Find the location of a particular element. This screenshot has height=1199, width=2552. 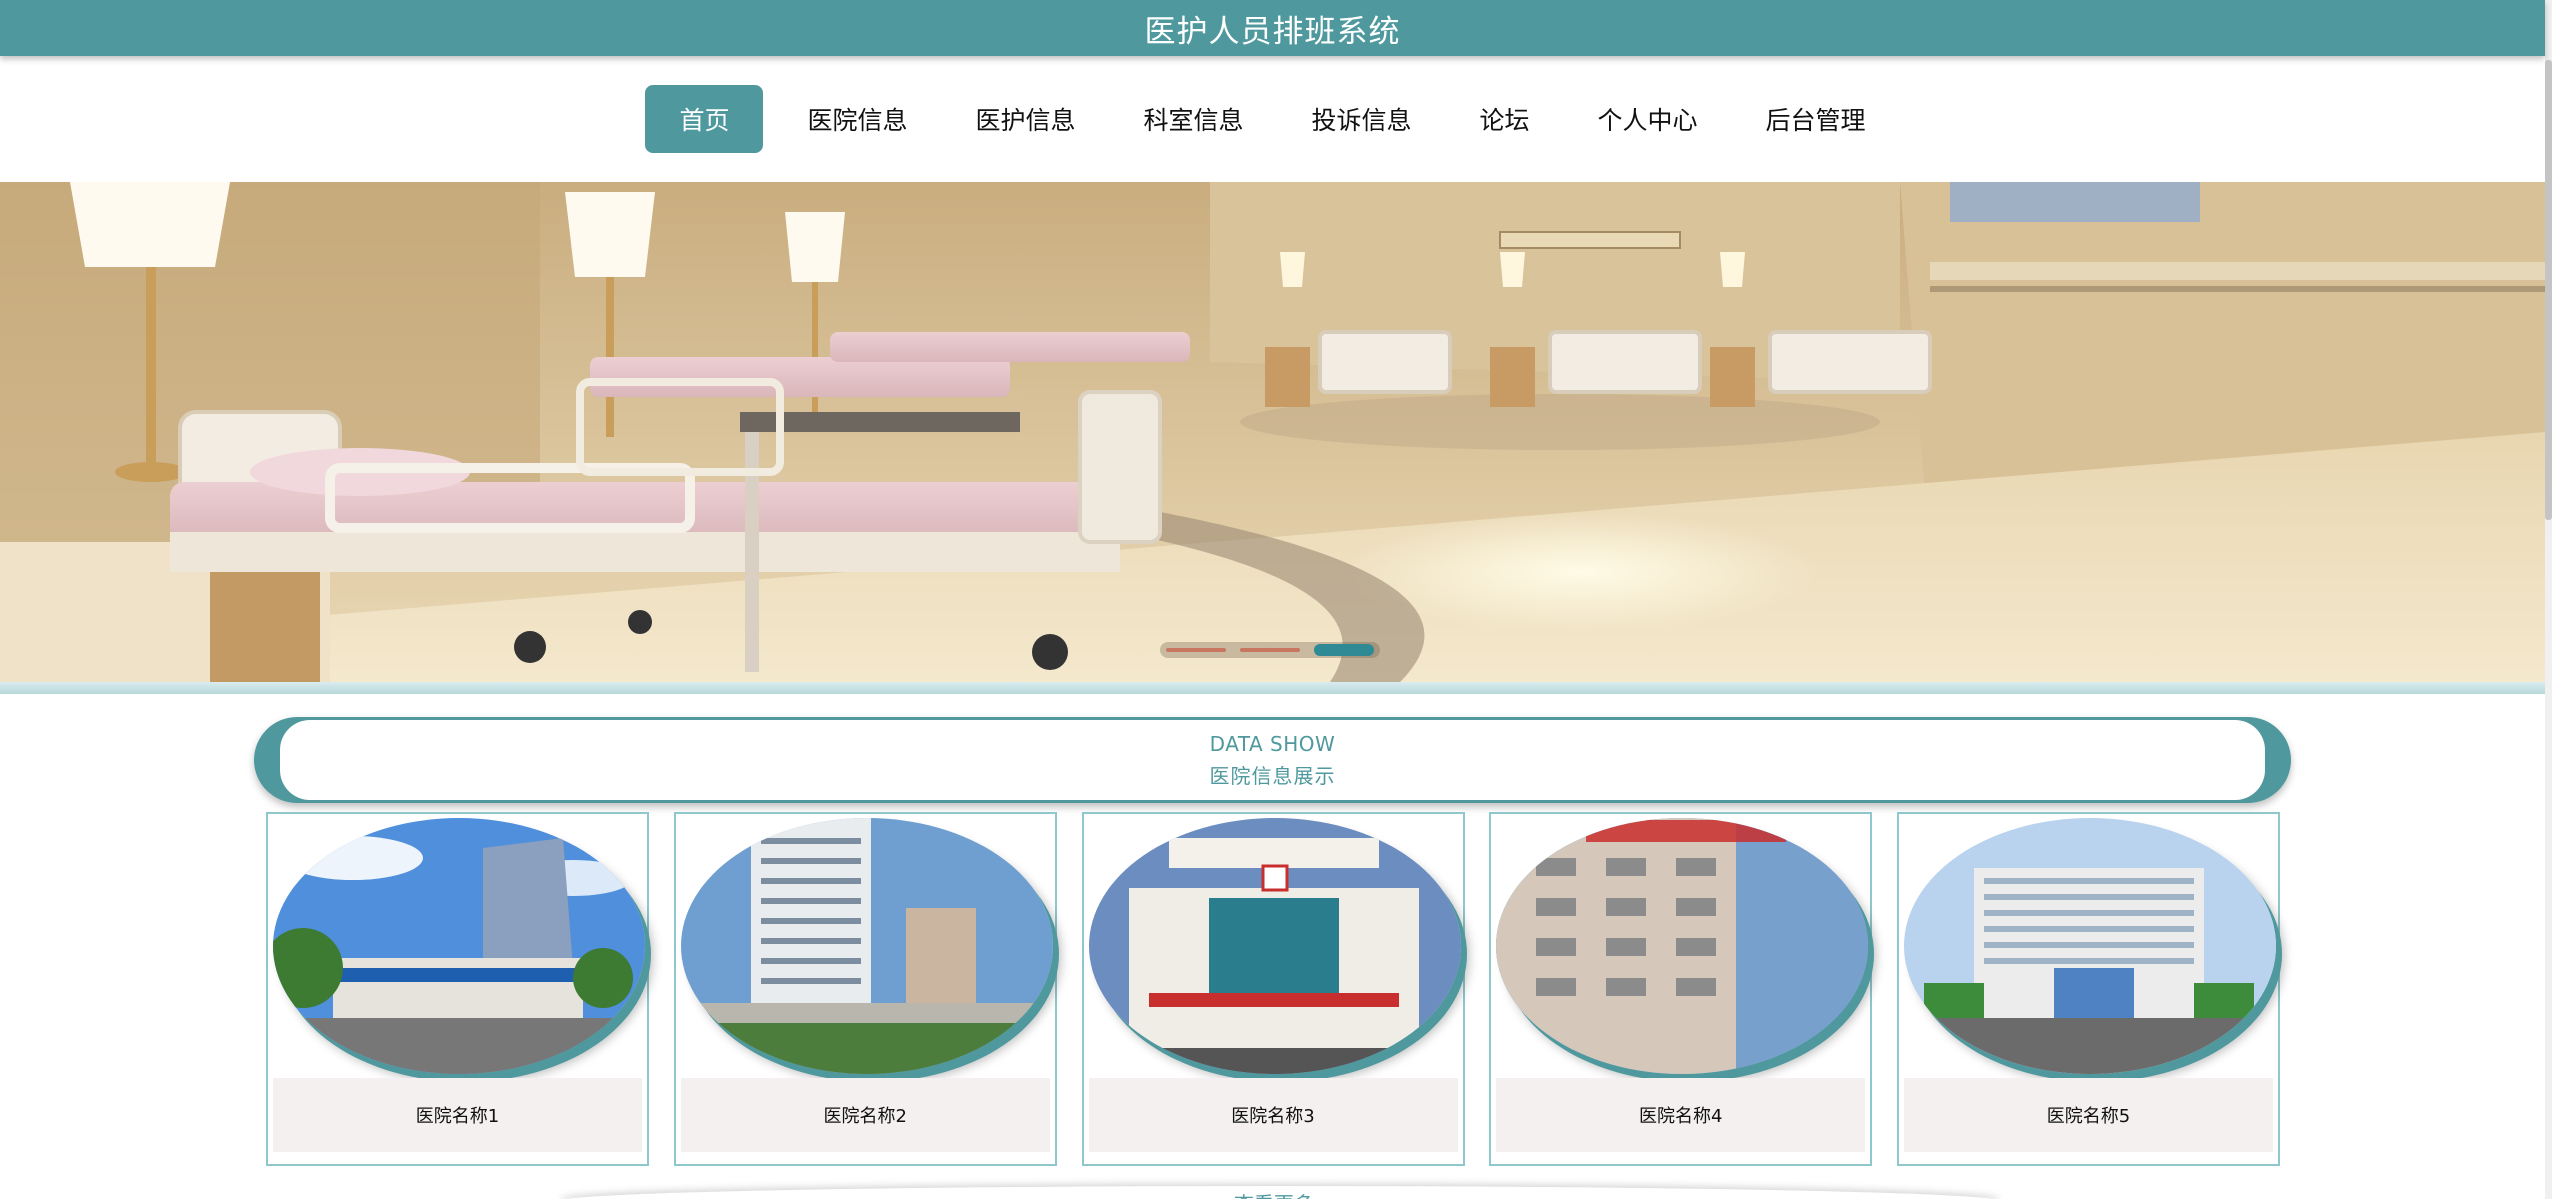

hospital-name: 医院名称3 is located at coordinates (1273, 1115).